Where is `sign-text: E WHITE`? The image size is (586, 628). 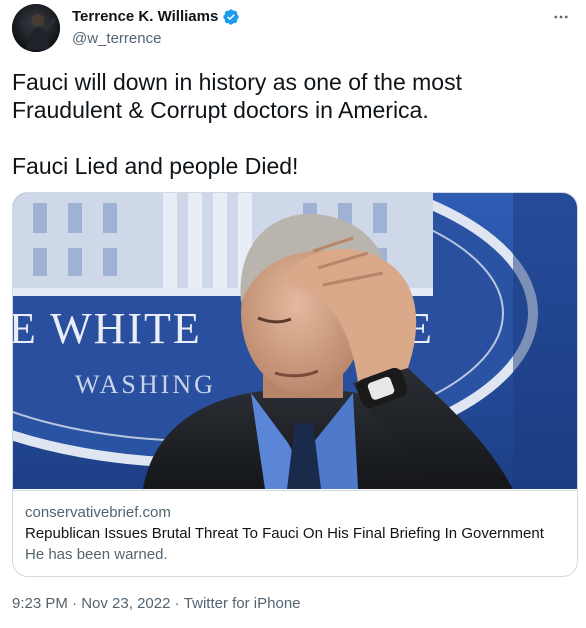
sign-text: E WHITE is located at coordinates (107, 328).